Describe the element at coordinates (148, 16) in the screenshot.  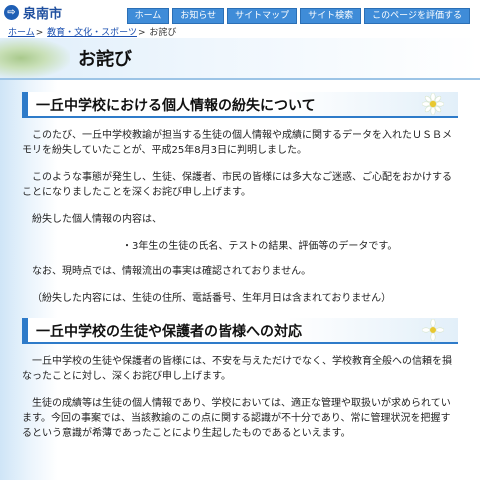
I see `nav-home-button: ホーム` at that location.